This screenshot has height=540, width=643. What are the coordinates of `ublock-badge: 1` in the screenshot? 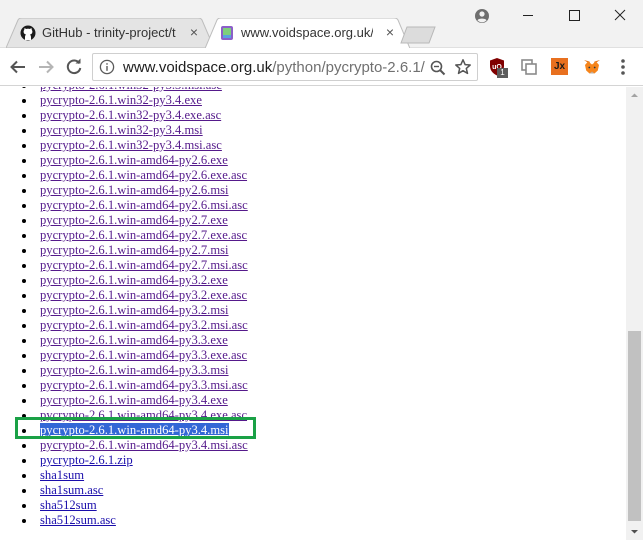 It's located at (502, 73).